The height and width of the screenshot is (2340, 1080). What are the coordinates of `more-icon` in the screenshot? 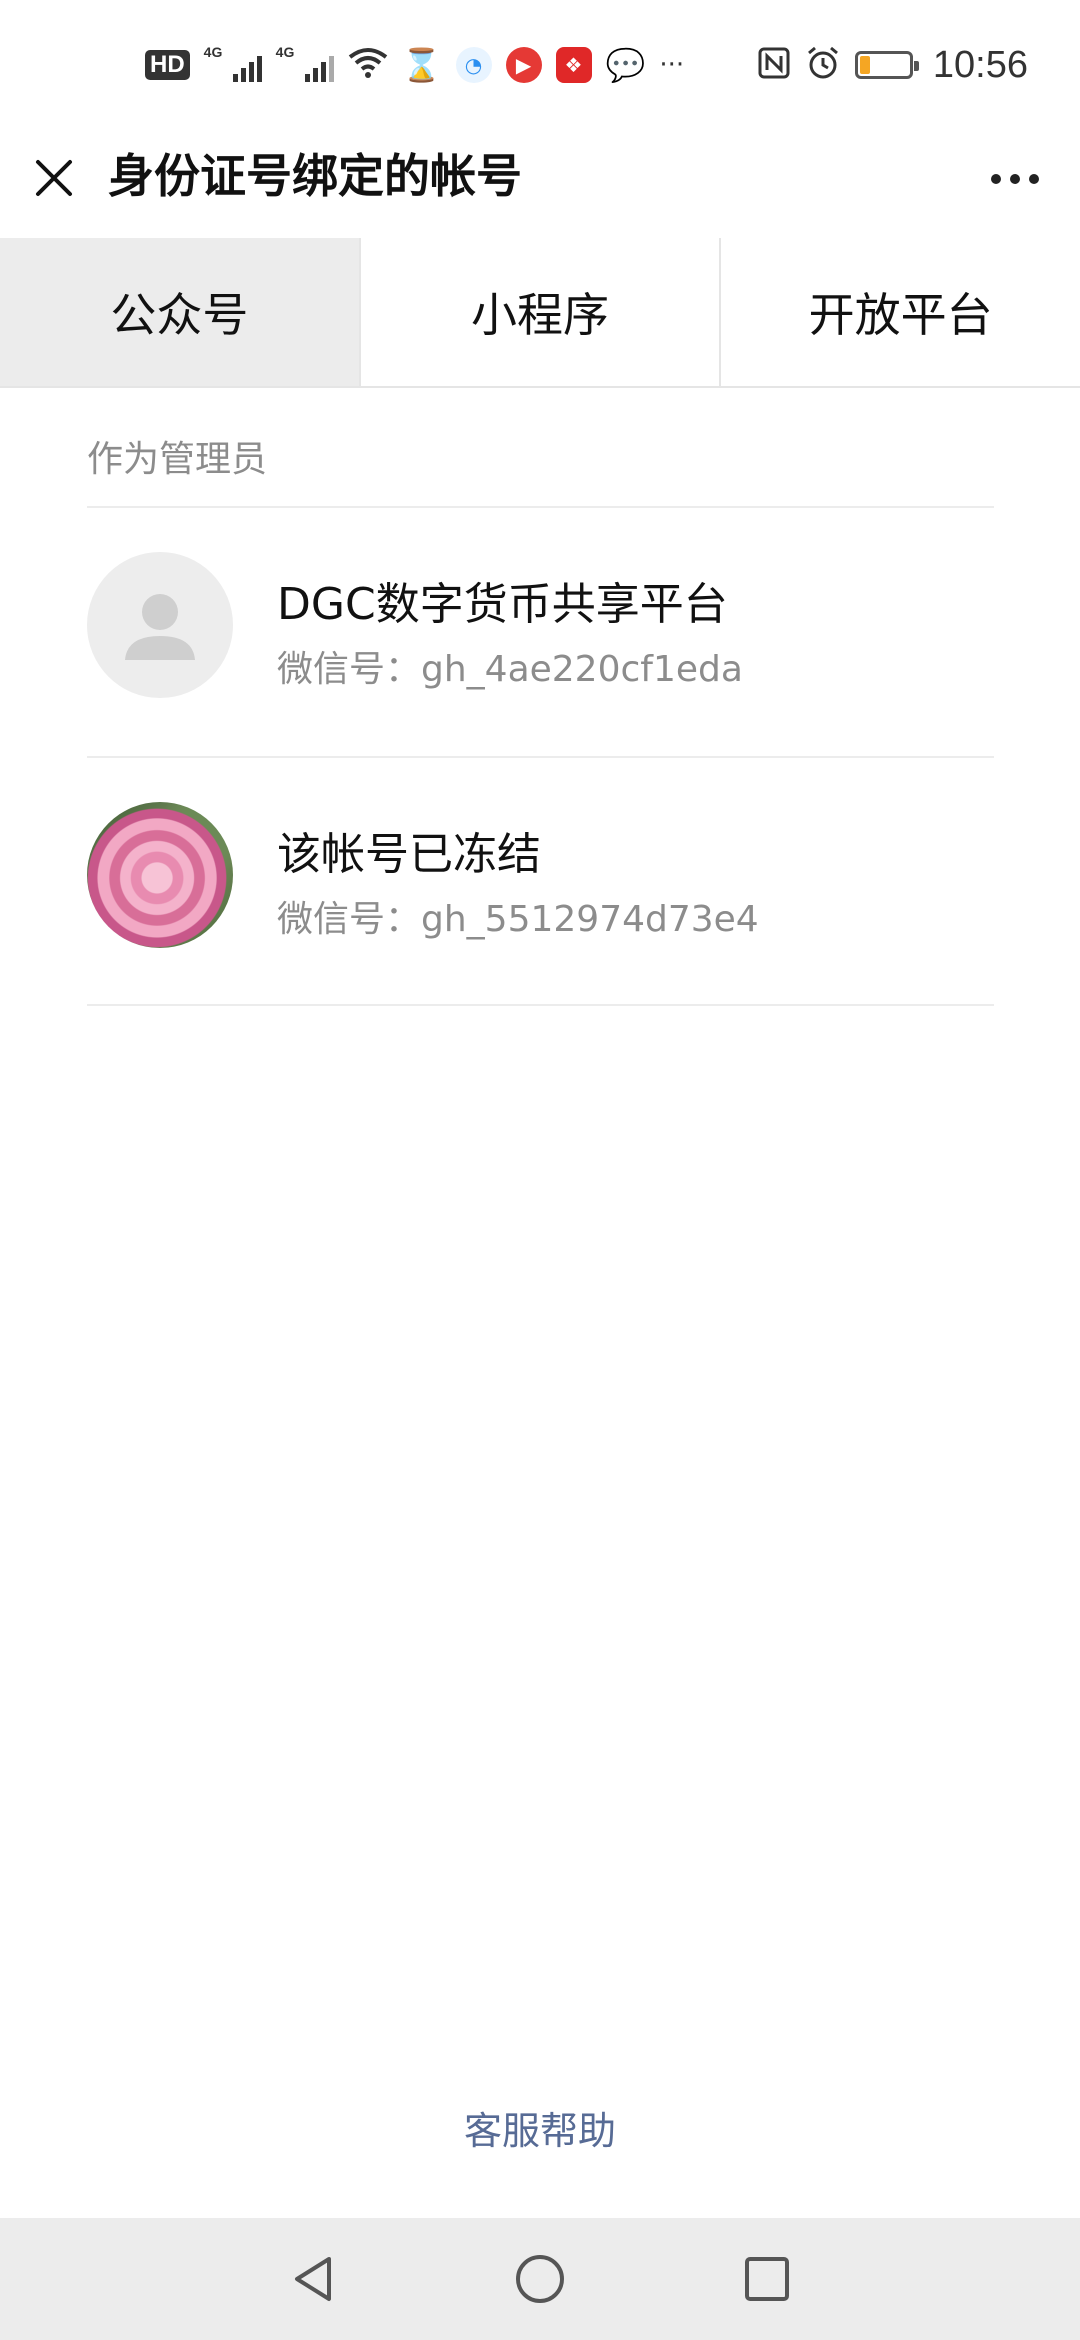 It's located at (996, 179).